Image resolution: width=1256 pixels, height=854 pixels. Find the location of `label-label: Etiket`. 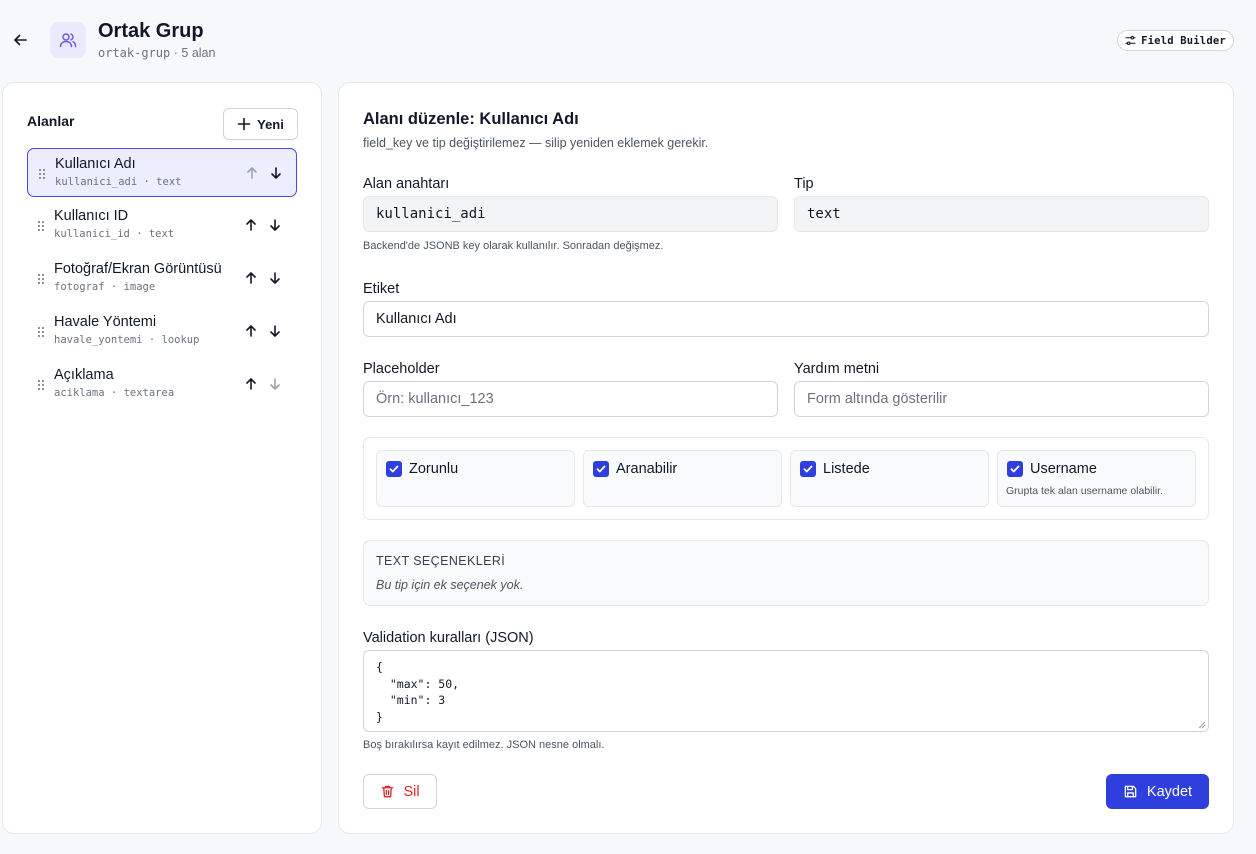

label-label: Etiket is located at coordinates (381, 289).